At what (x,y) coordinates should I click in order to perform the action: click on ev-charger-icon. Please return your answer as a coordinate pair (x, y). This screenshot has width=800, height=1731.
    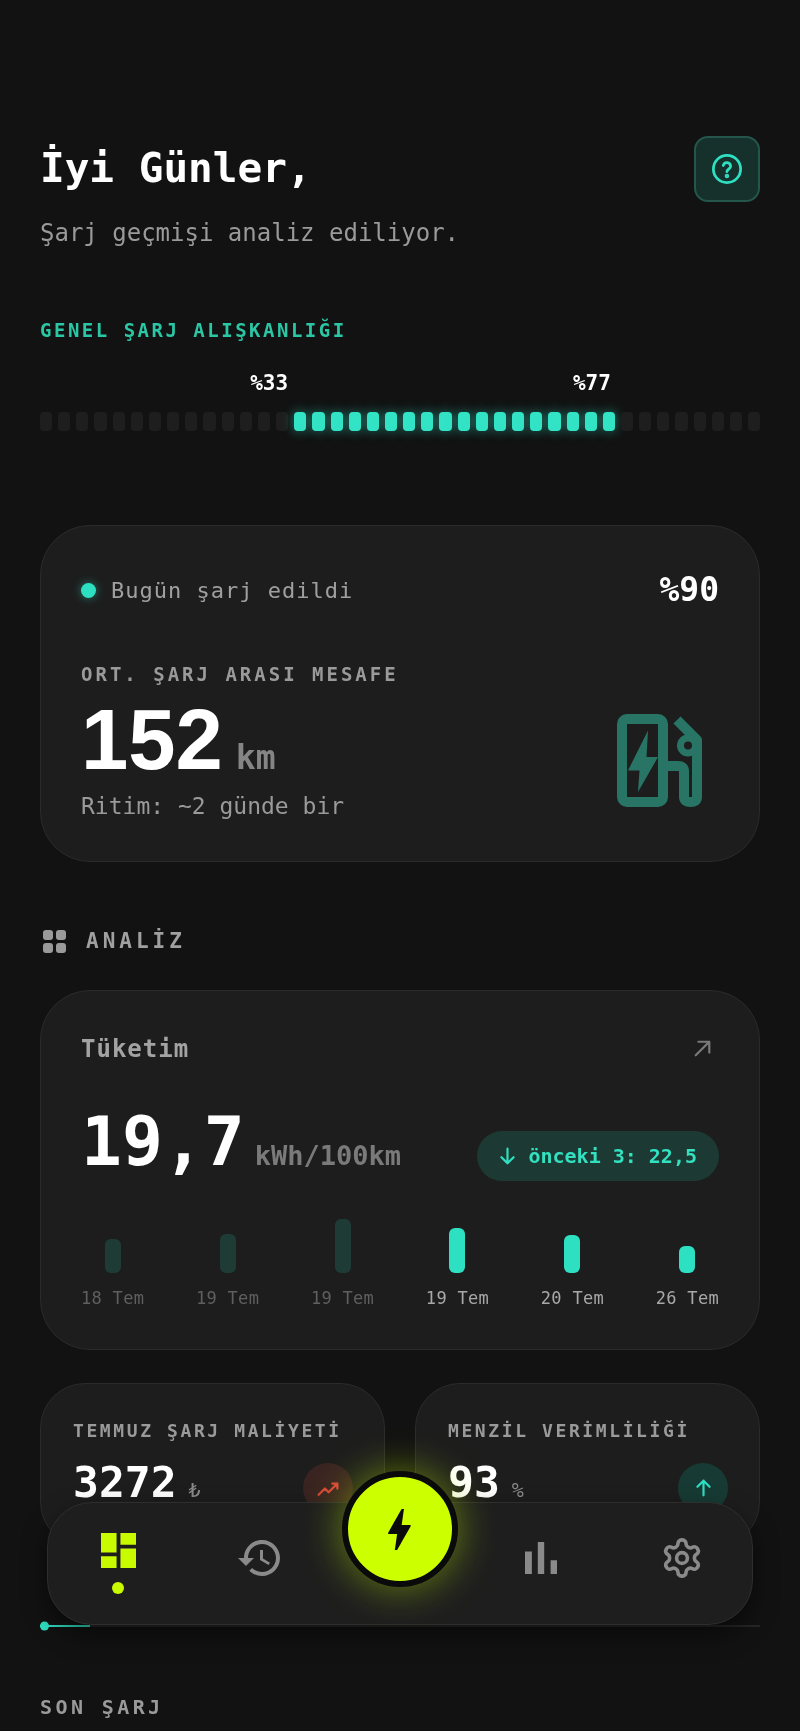
    Looking at the image, I should click on (659, 760).